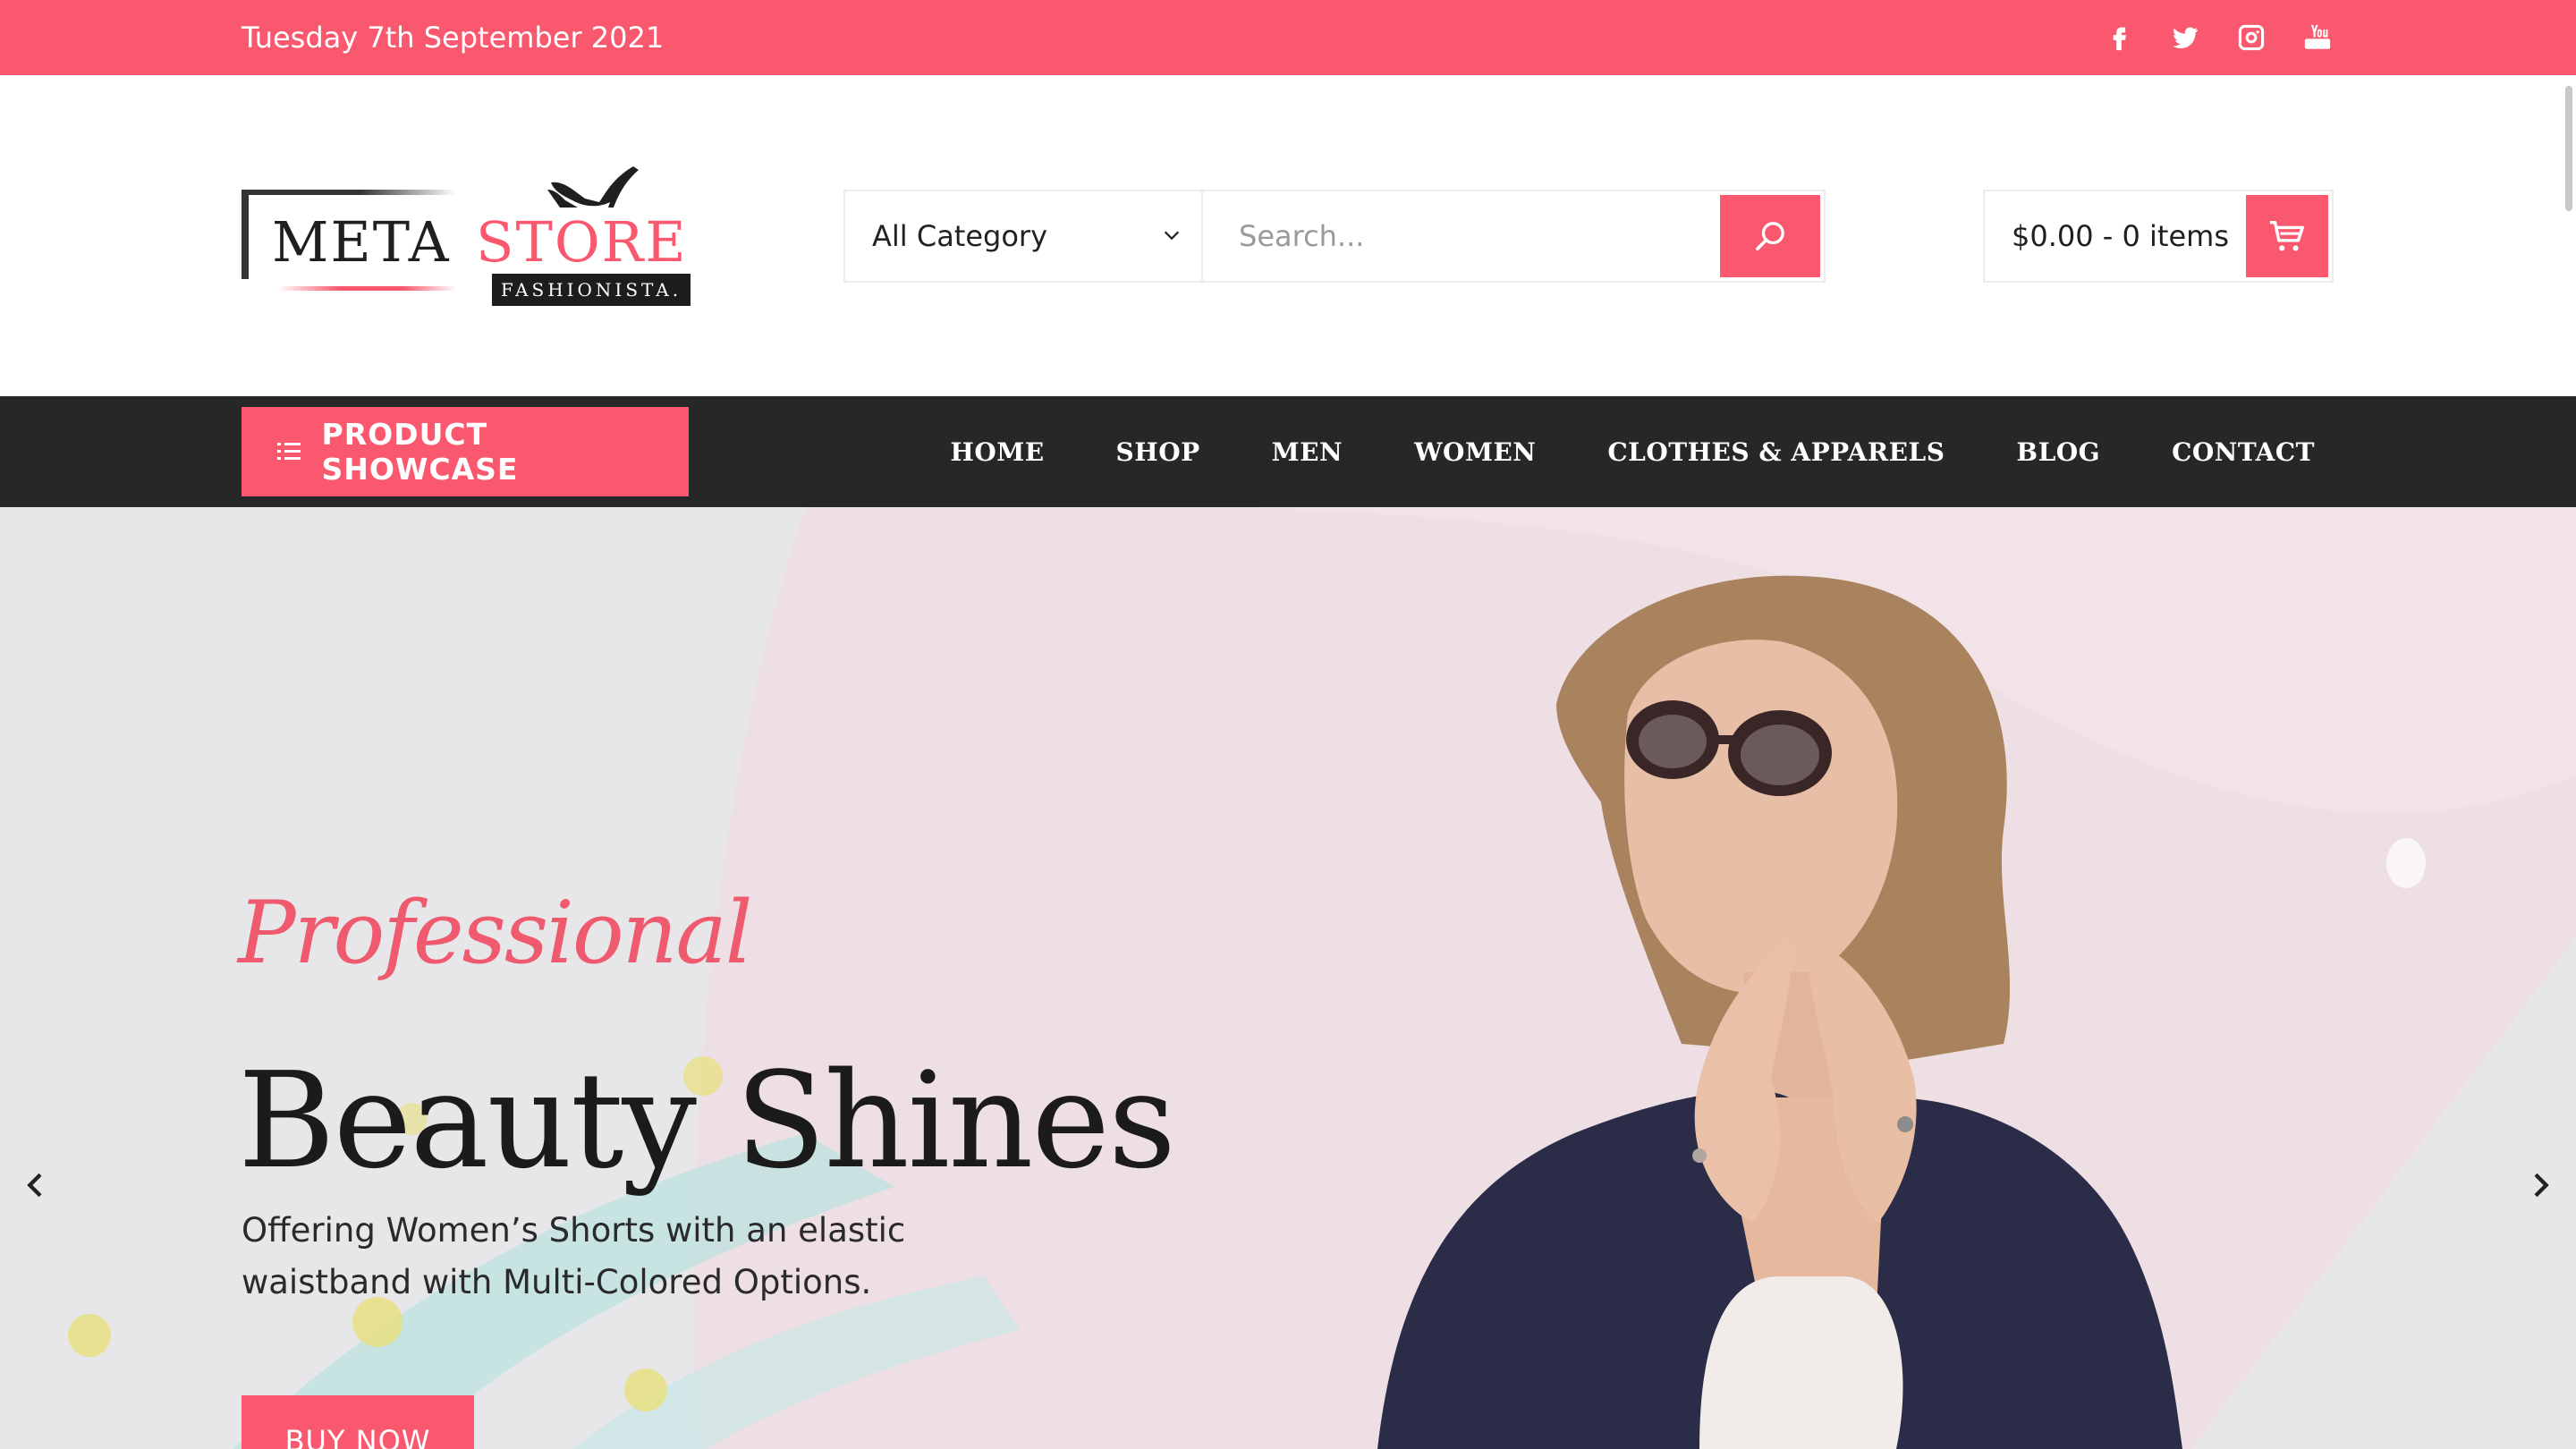 Image resolution: width=2576 pixels, height=1449 pixels. Describe the element at coordinates (593, 187) in the screenshot. I see `high-heel-icon` at that location.